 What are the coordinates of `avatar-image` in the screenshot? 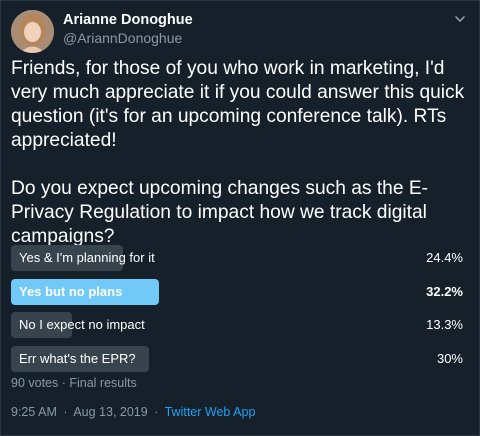 It's located at (32, 31).